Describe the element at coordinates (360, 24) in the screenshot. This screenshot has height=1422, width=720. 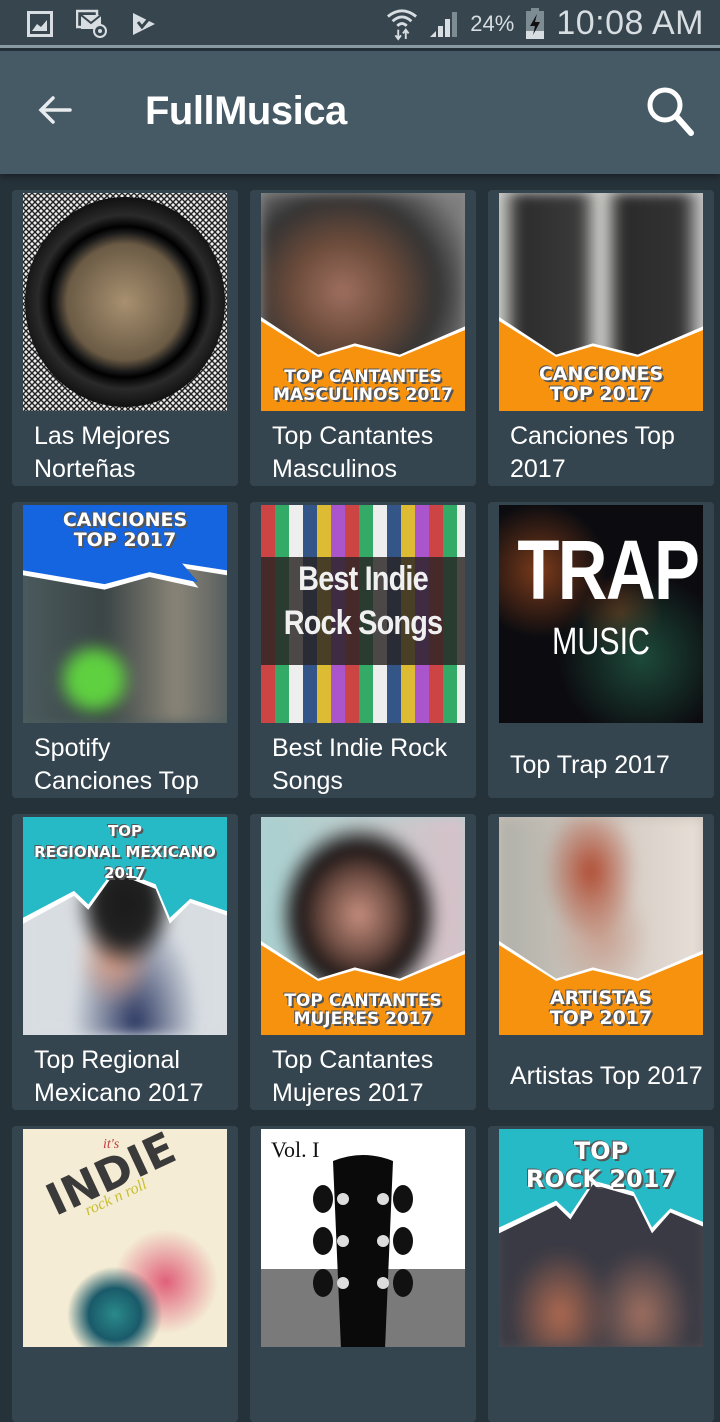
I see `status-bar: 24% 10:08 AM` at that location.